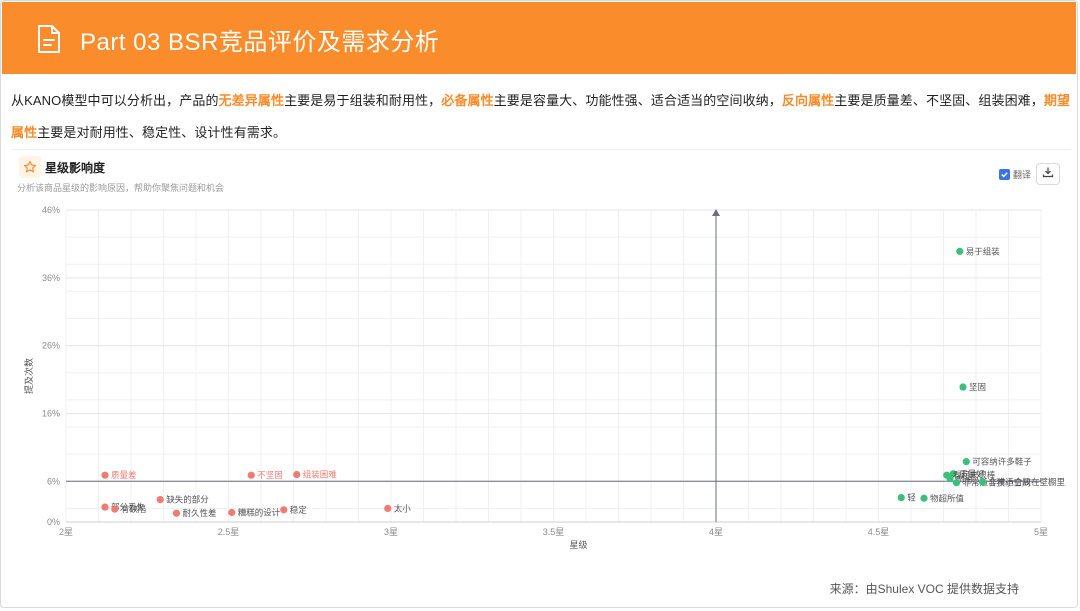  Describe the element at coordinates (983, 251) in the screenshot. I see `point-label: 易于组装` at that location.